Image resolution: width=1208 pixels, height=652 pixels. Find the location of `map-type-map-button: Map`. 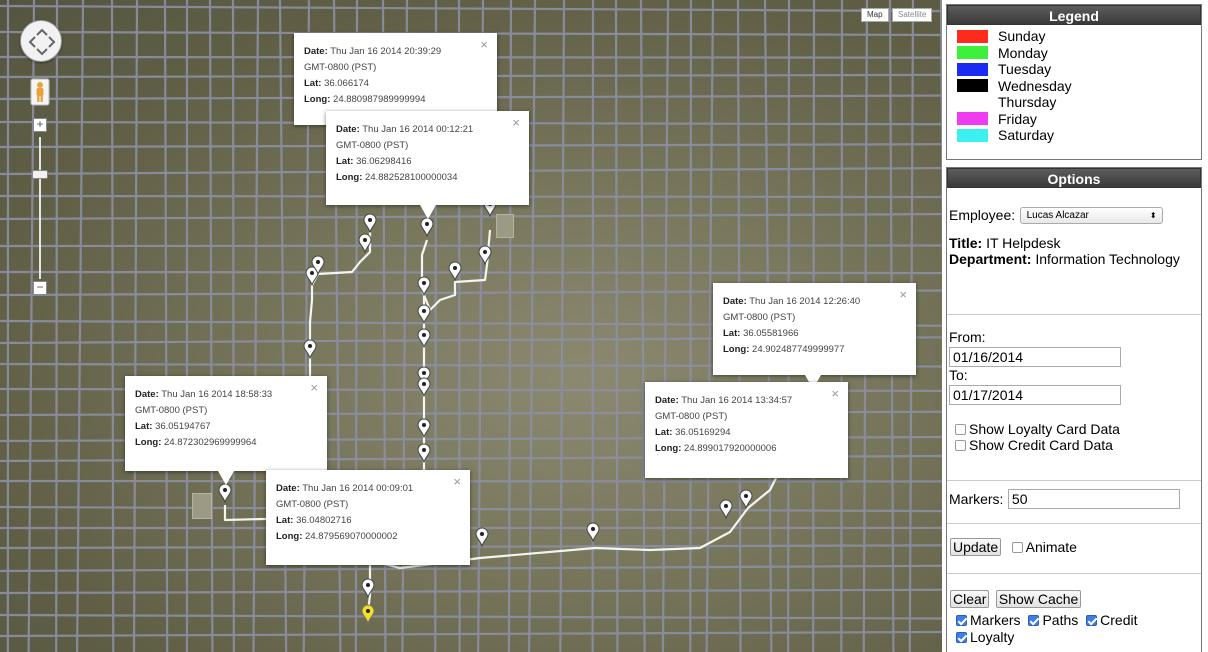

map-type-map-button: Map is located at coordinates (875, 15).